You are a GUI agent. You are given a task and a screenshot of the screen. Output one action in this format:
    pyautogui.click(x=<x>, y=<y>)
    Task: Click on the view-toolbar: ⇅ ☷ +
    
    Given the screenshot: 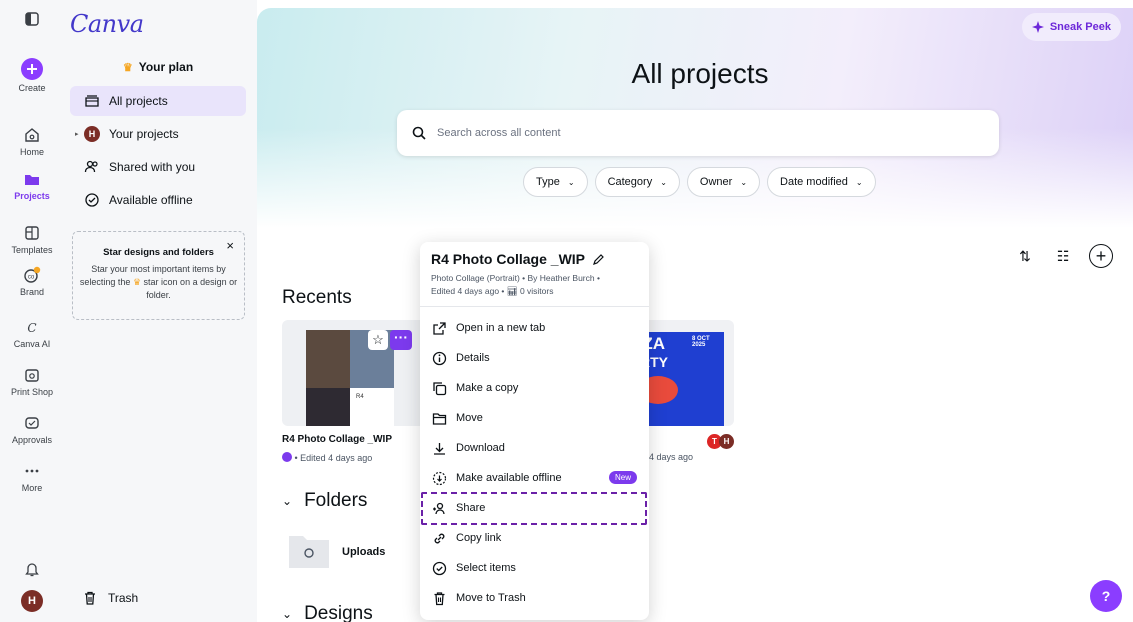 What is the action you would take?
    pyautogui.click(x=1063, y=256)
    